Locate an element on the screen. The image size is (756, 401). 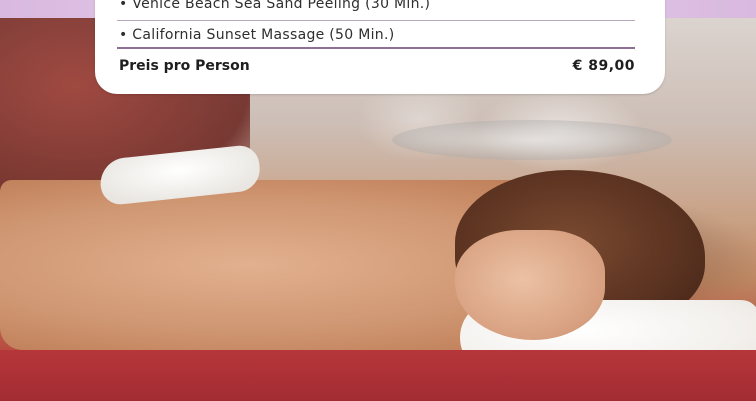
package-item: • California Sunset Massage (50 Min.) is located at coordinates (257, 35).